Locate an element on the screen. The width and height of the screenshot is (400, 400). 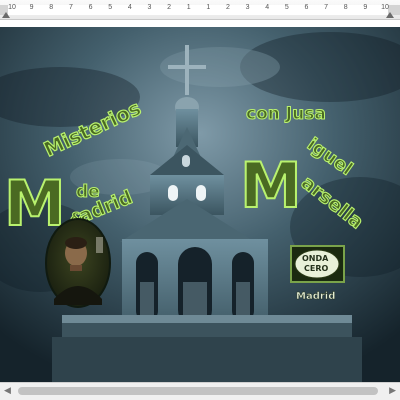
host-initial-m: M is located at coordinates (271, 185).